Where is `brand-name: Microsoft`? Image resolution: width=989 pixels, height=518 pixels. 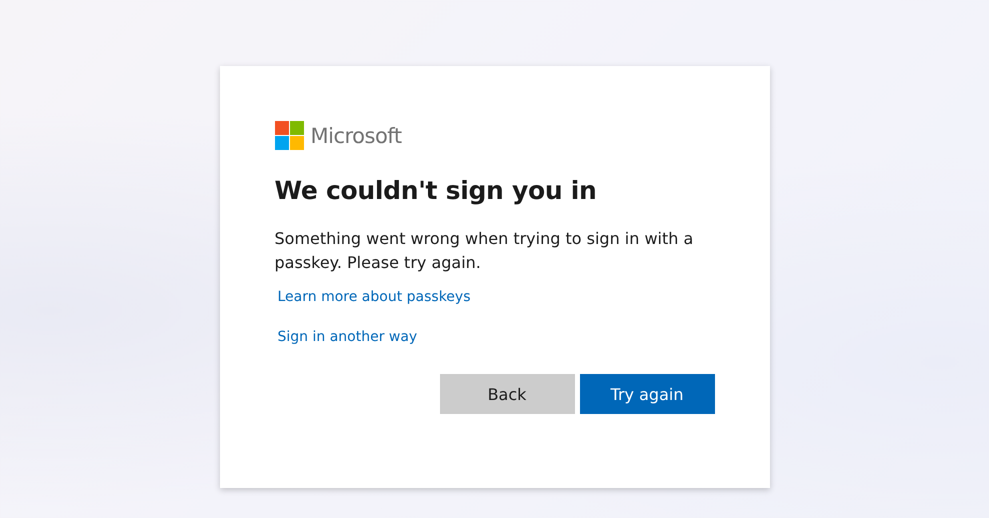 brand-name: Microsoft is located at coordinates (356, 136).